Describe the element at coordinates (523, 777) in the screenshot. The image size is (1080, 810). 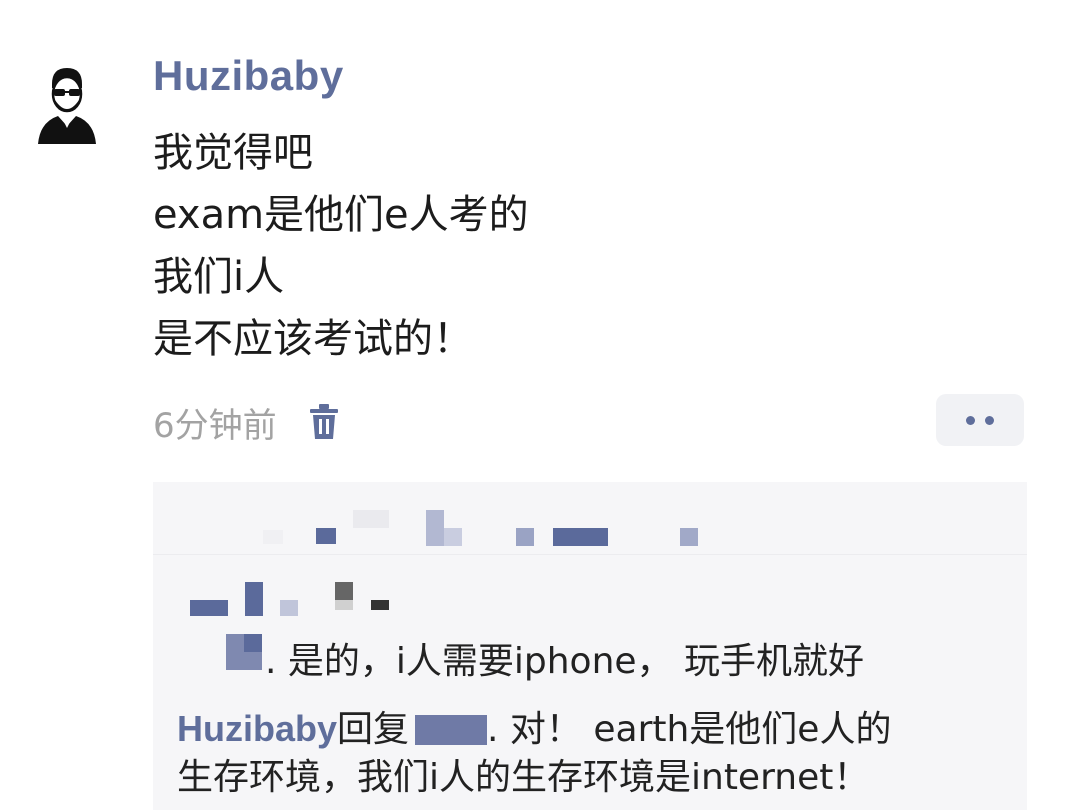
I see `reply-text-continued: 生存环境，我们i人的生存环境是internet！` at that location.